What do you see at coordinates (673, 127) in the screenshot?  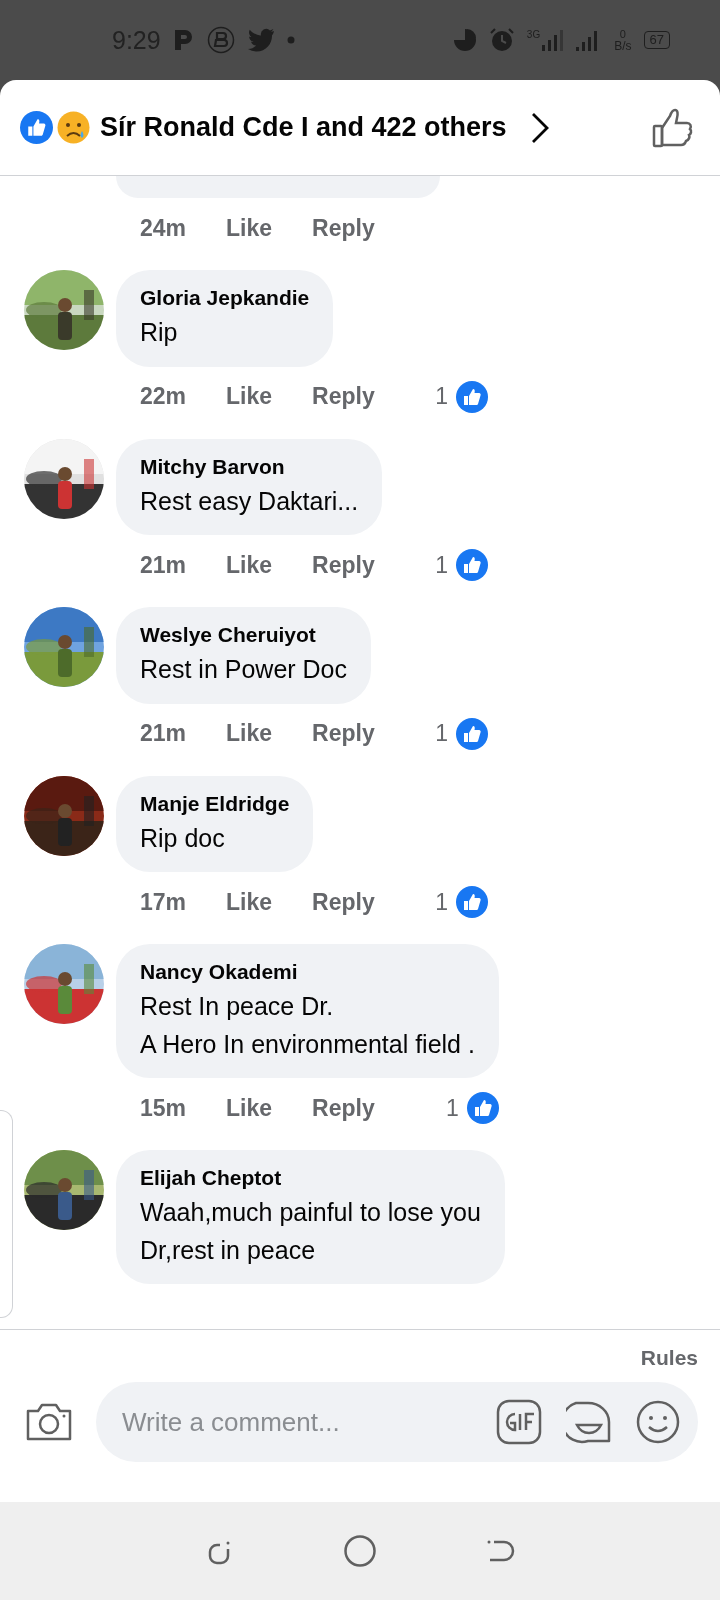 I see `thumbs-up-icon` at bounding box center [673, 127].